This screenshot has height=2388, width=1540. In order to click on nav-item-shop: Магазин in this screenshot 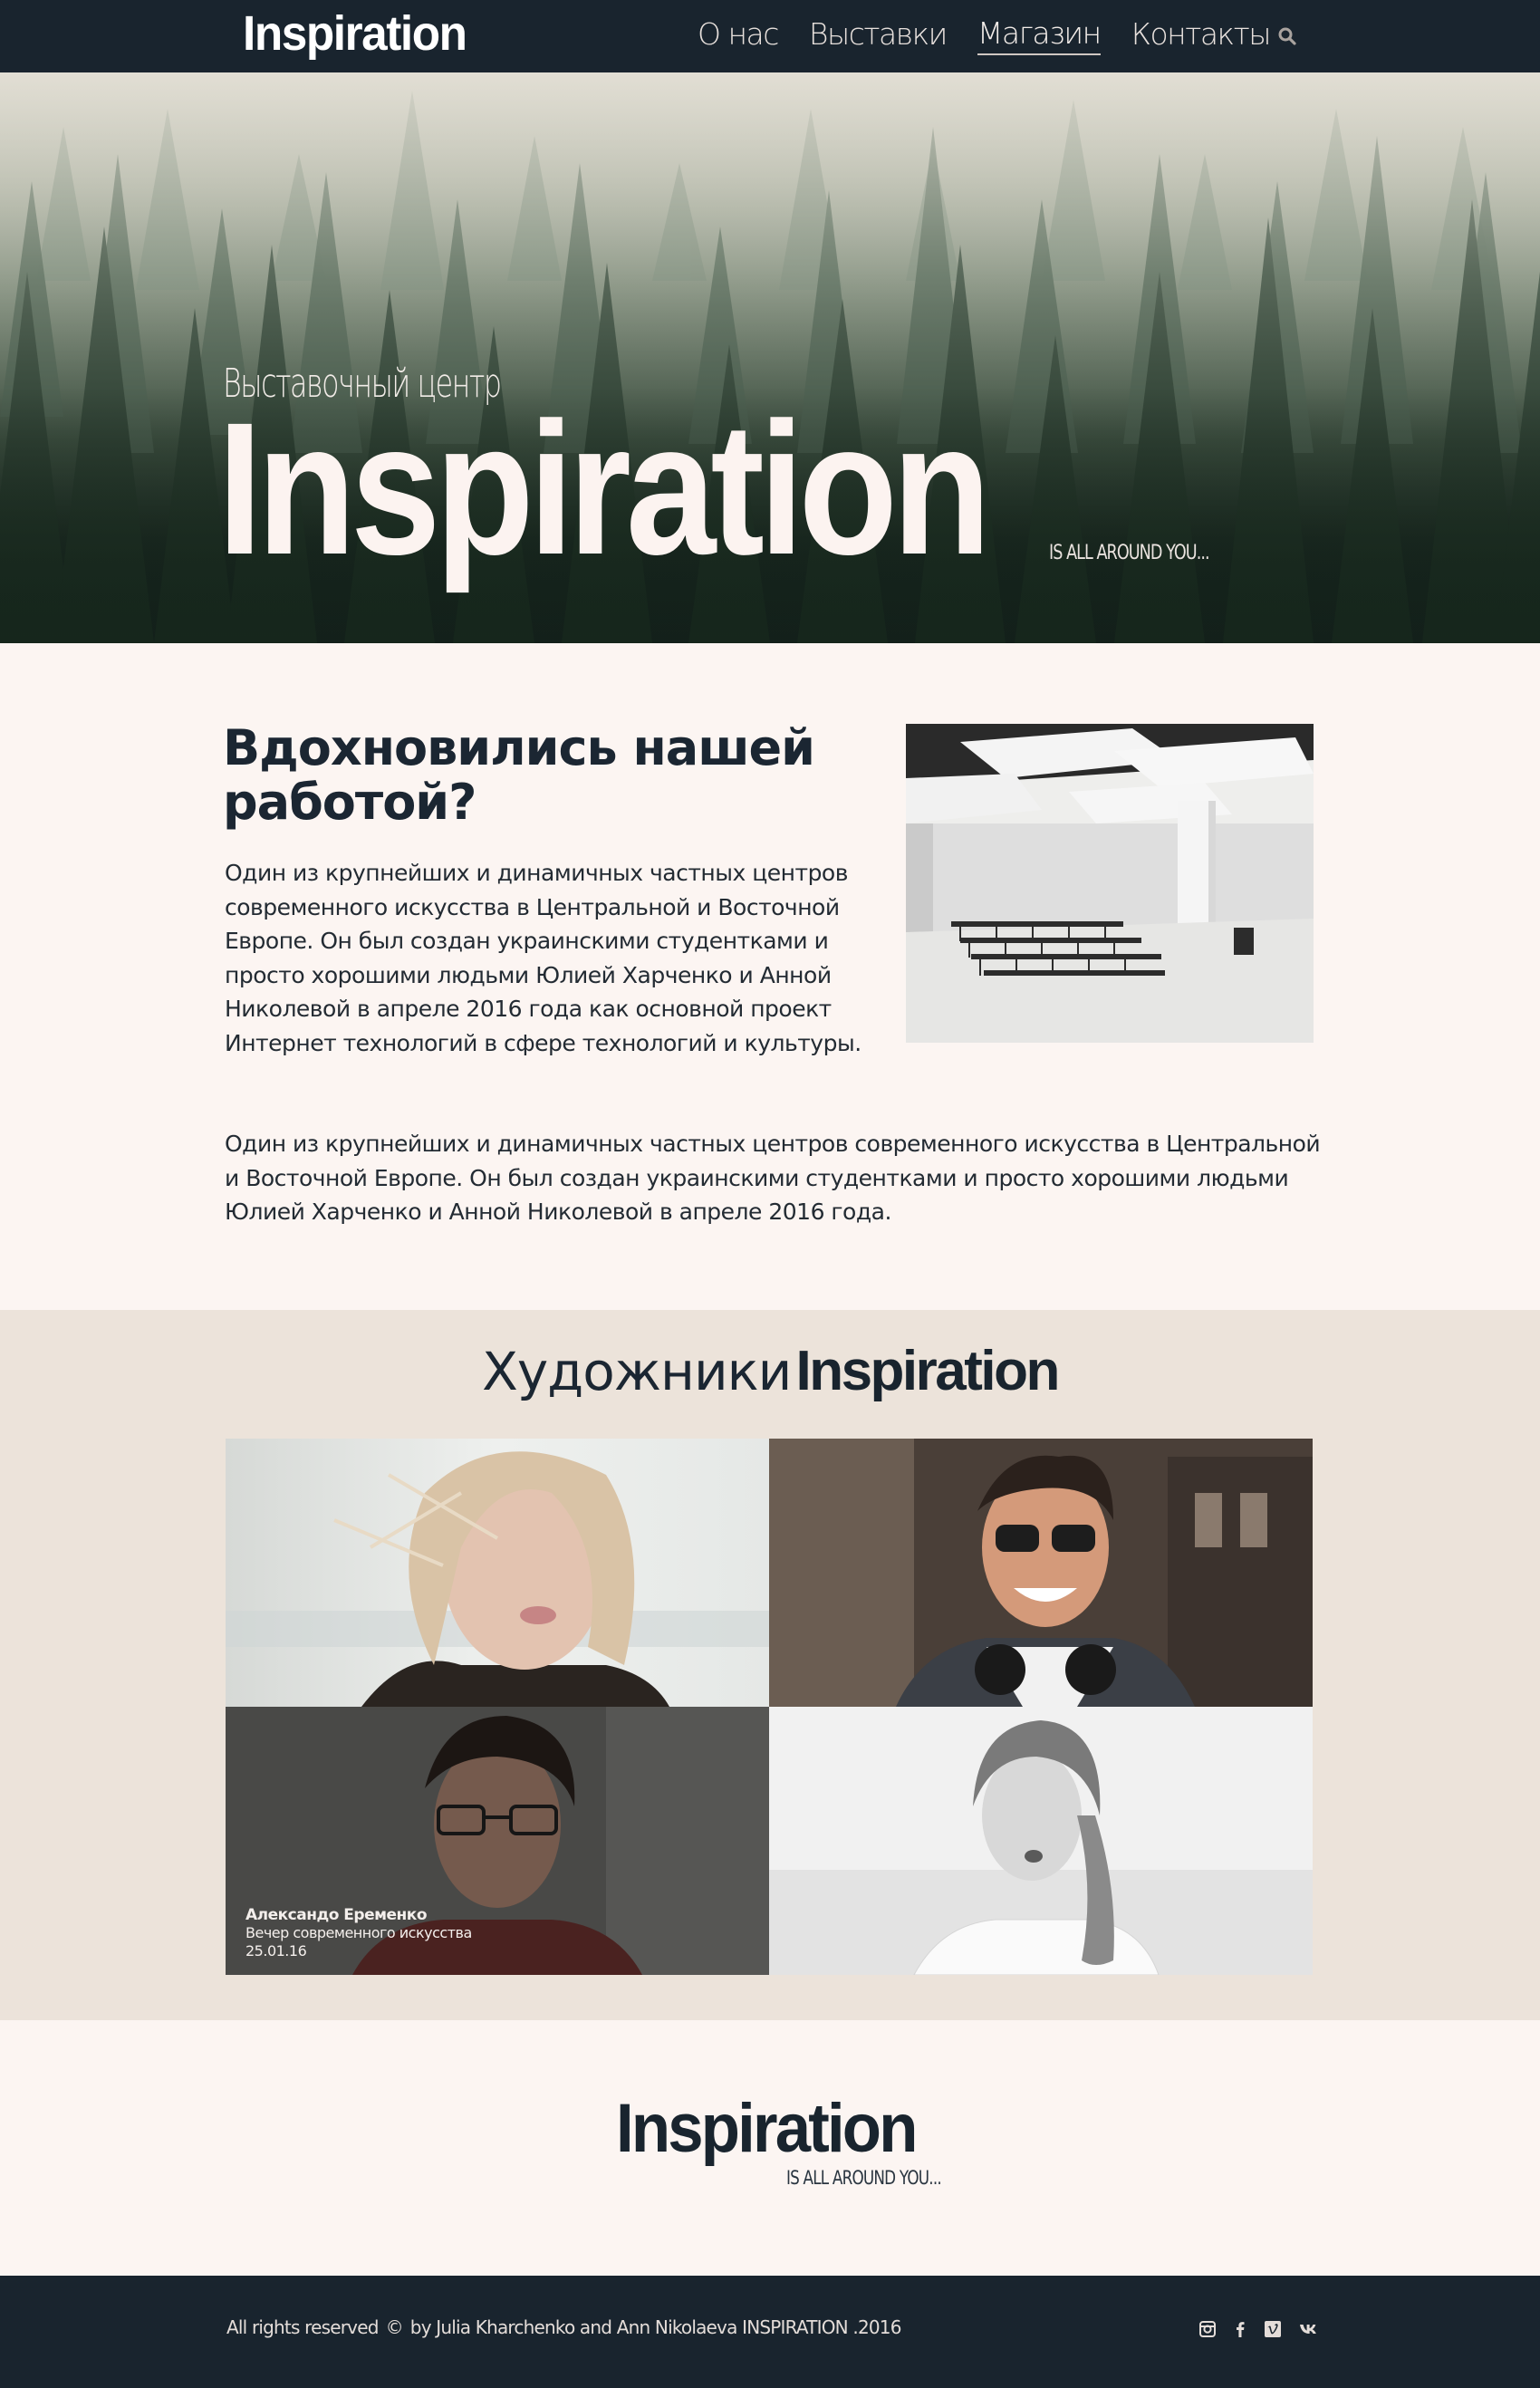, I will do `click(1039, 37)`.